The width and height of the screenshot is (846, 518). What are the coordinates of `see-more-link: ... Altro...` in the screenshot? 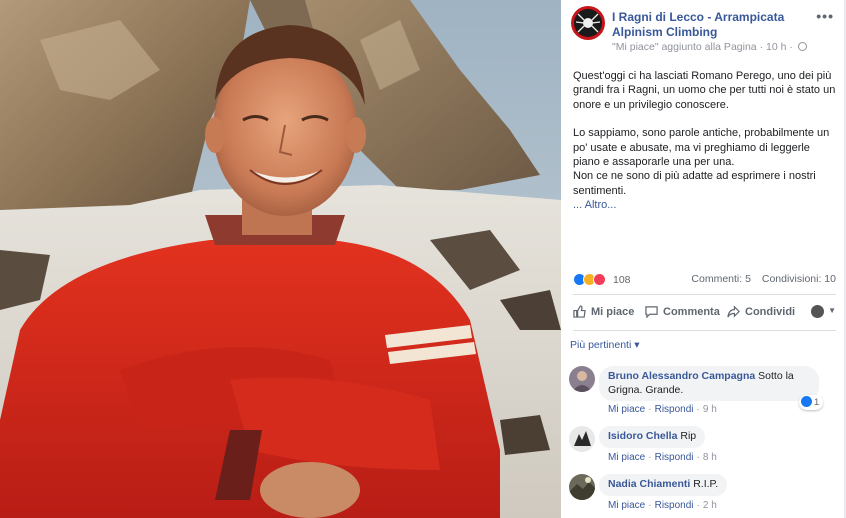 It's located at (594, 205).